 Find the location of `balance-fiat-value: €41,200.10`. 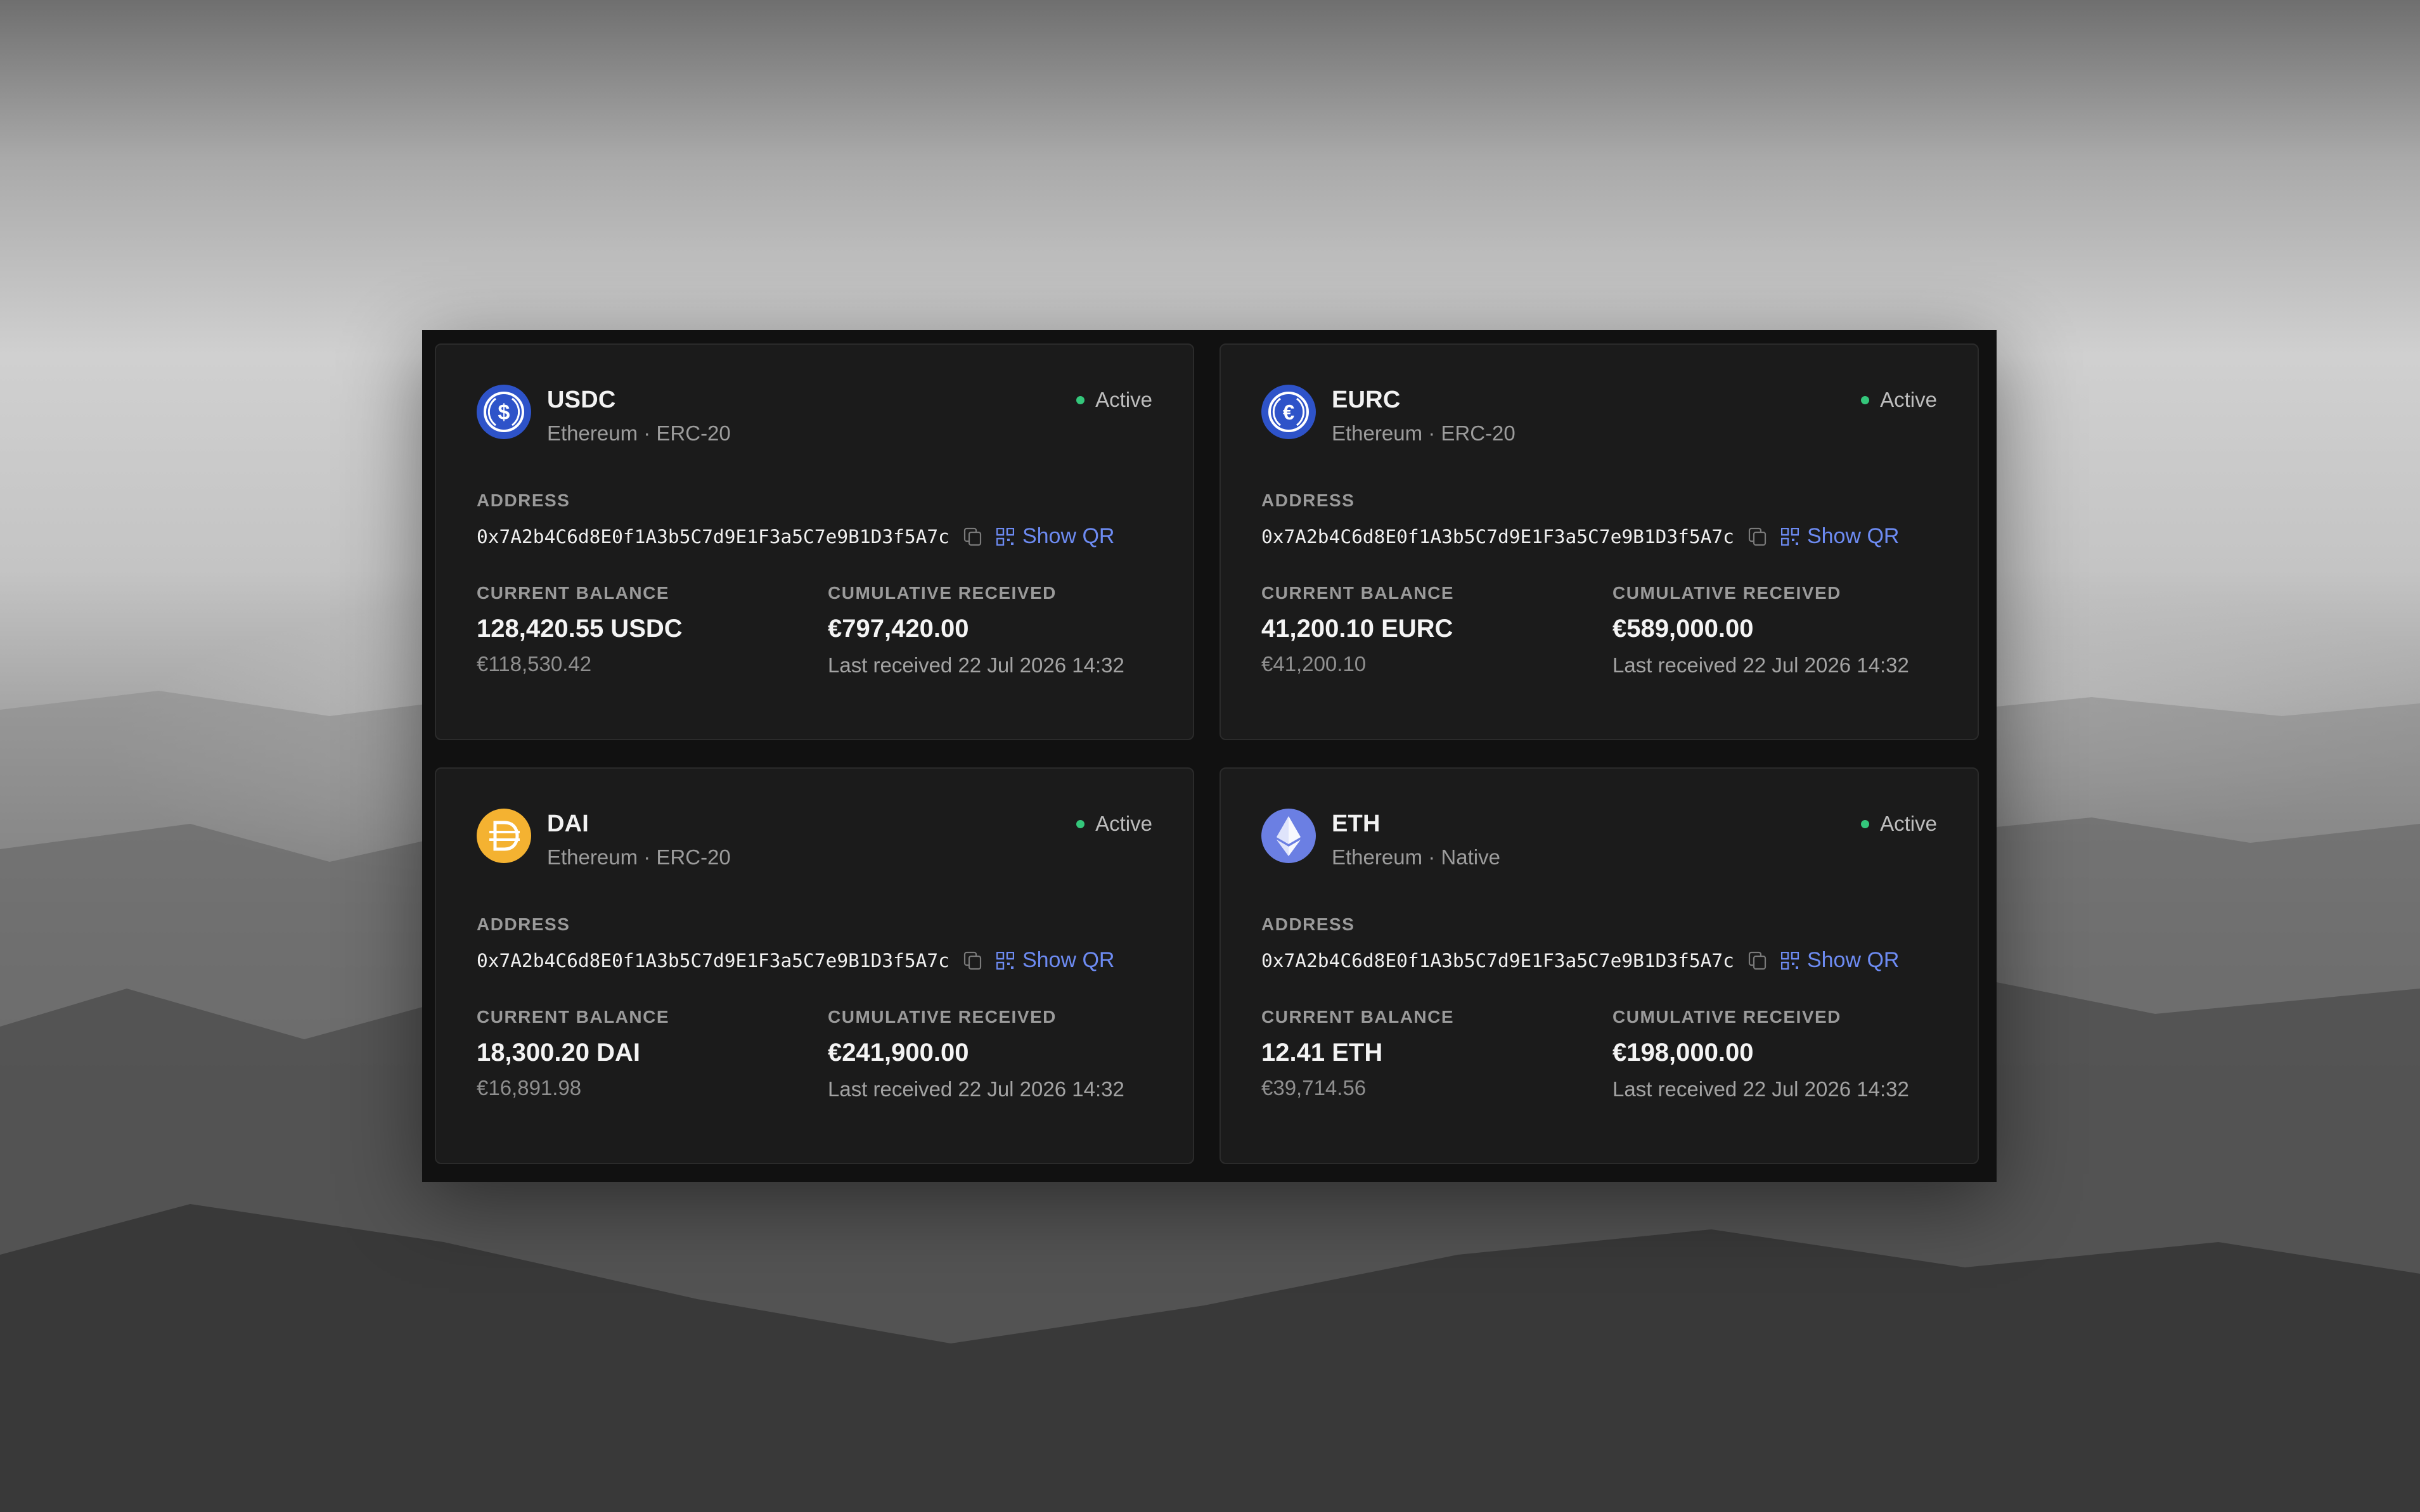

balance-fiat-value: €41,200.10 is located at coordinates (1314, 664).